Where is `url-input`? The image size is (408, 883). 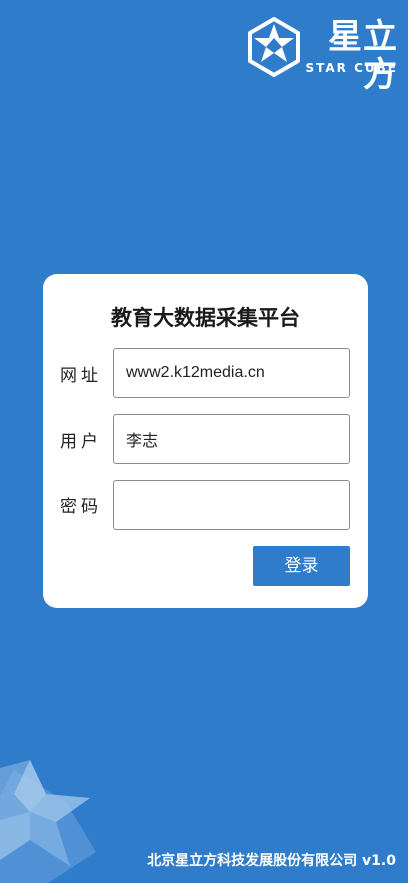 url-input is located at coordinates (231, 373).